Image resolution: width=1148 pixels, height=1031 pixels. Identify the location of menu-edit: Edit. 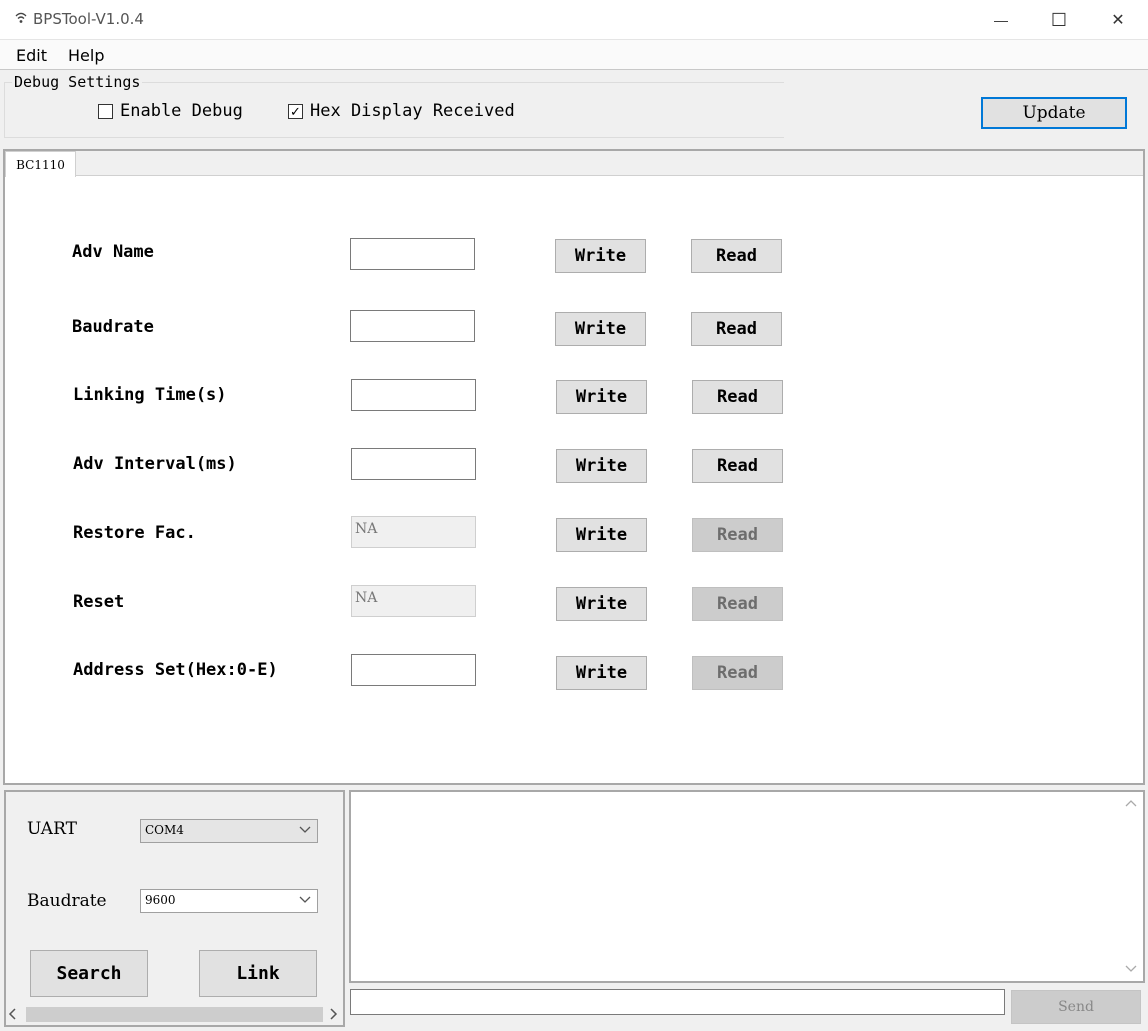
(31, 55).